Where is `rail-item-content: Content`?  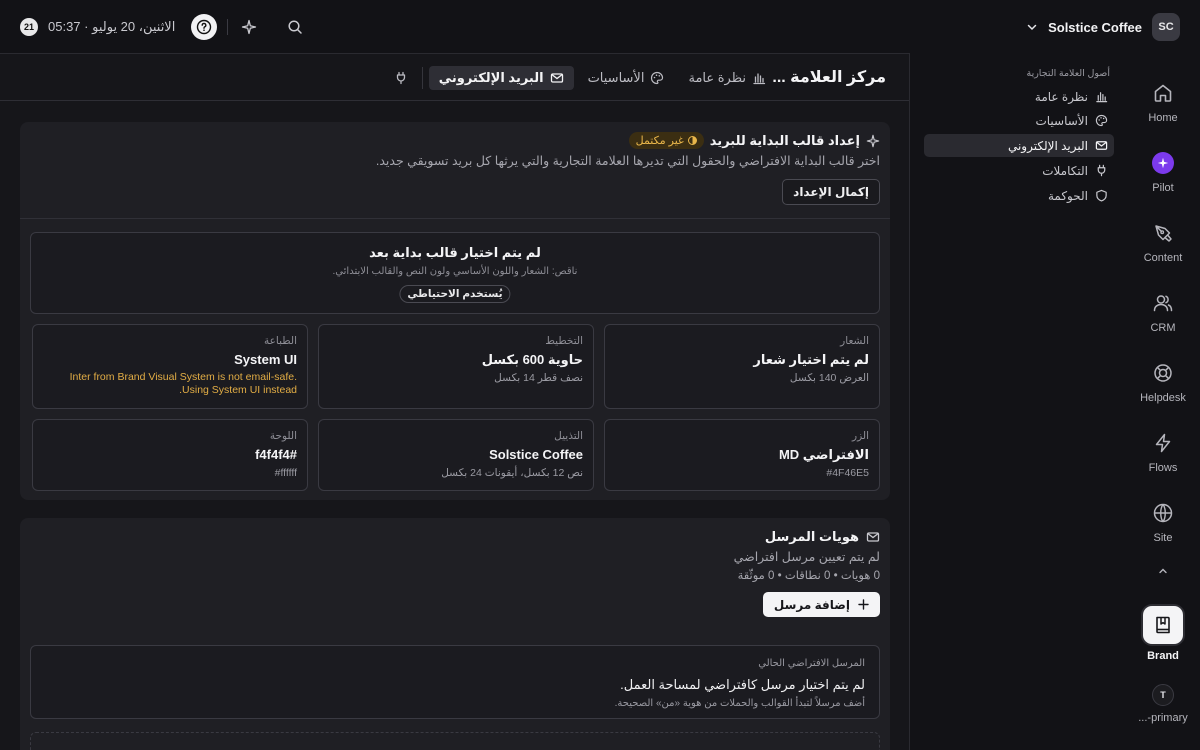 rail-item-content: Content is located at coordinates (1163, 242).